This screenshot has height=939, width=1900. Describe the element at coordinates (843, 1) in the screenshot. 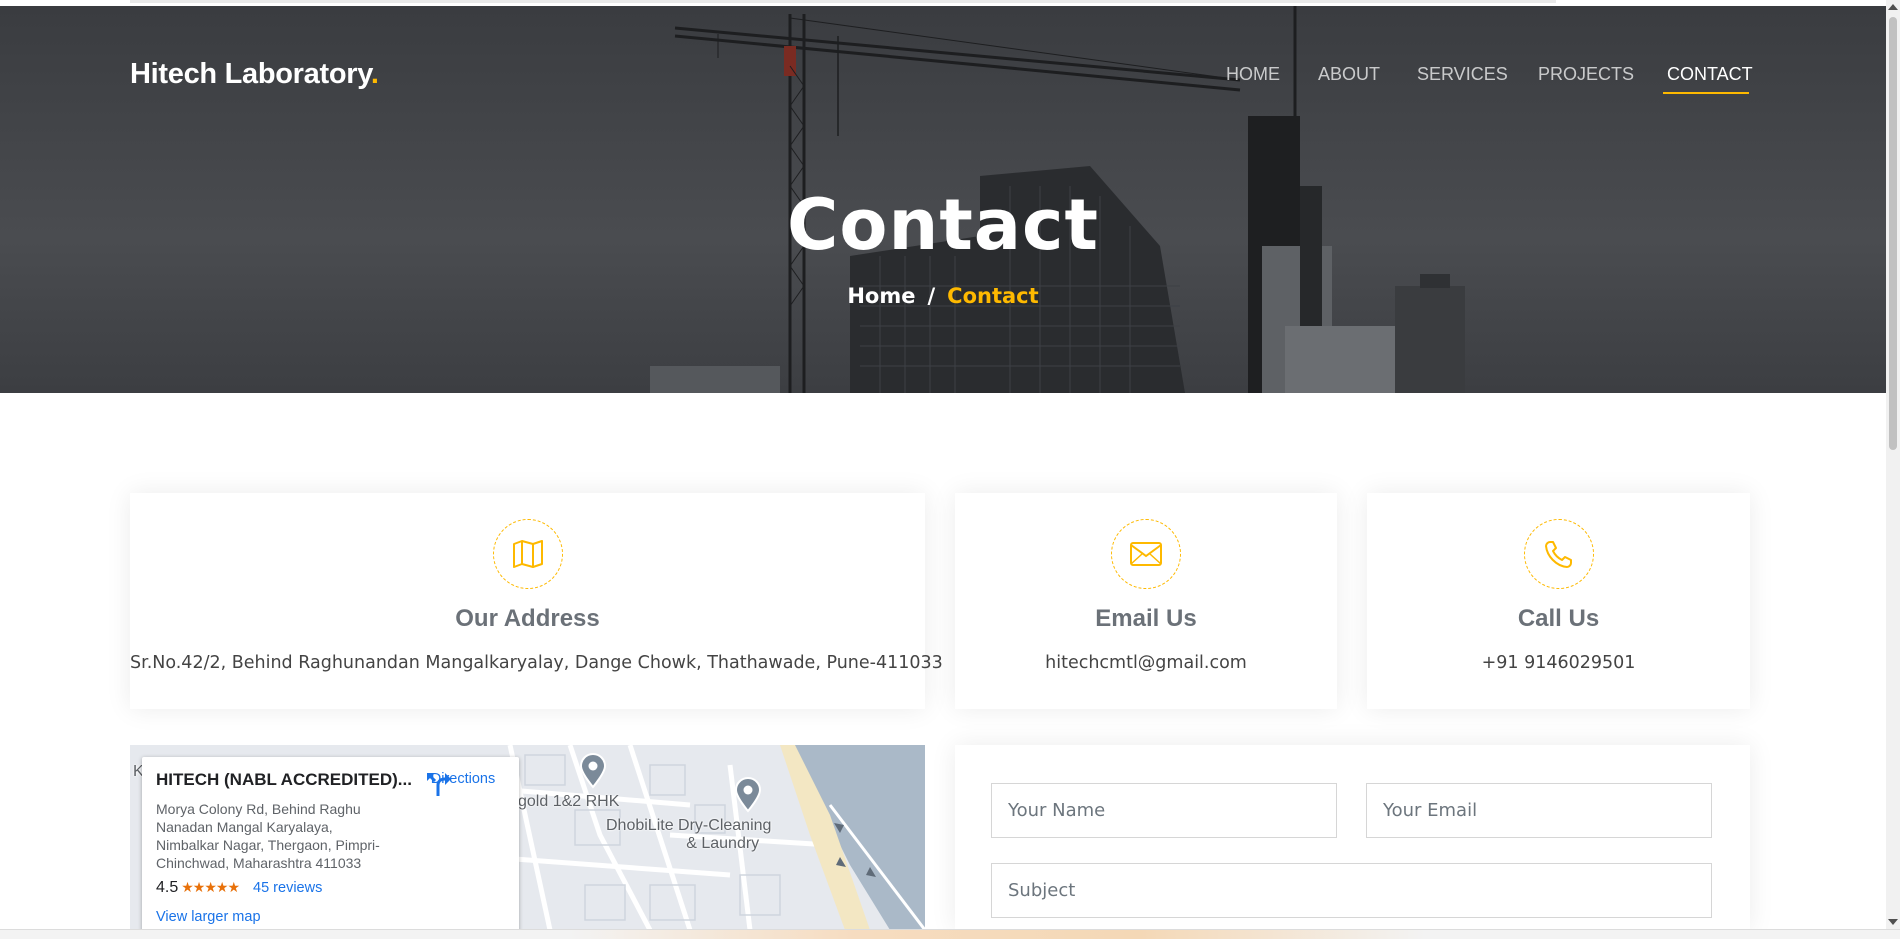

I see `top-edge-line` at that location.